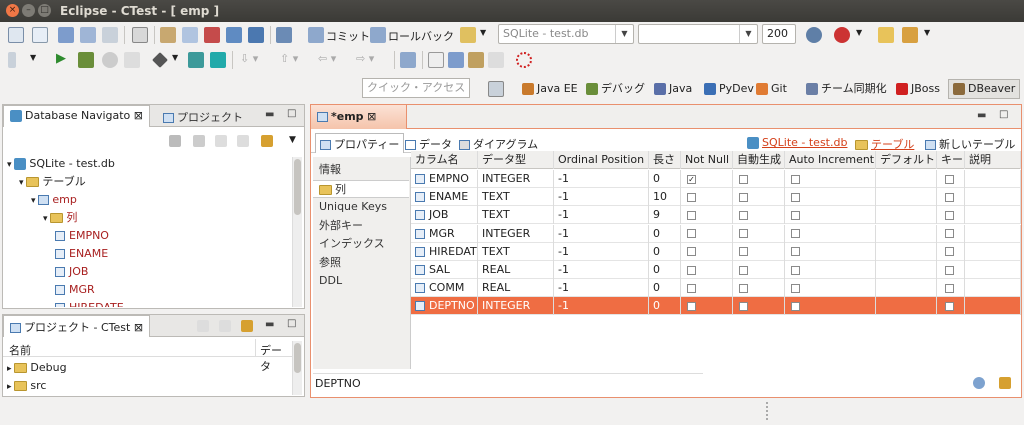 The width and height of the screenshot is (1024, 425). What do you see at coordinates (707, 179) in the screenshot?
I see `cell-not-null: ✓` at bounding box center [707, 179].